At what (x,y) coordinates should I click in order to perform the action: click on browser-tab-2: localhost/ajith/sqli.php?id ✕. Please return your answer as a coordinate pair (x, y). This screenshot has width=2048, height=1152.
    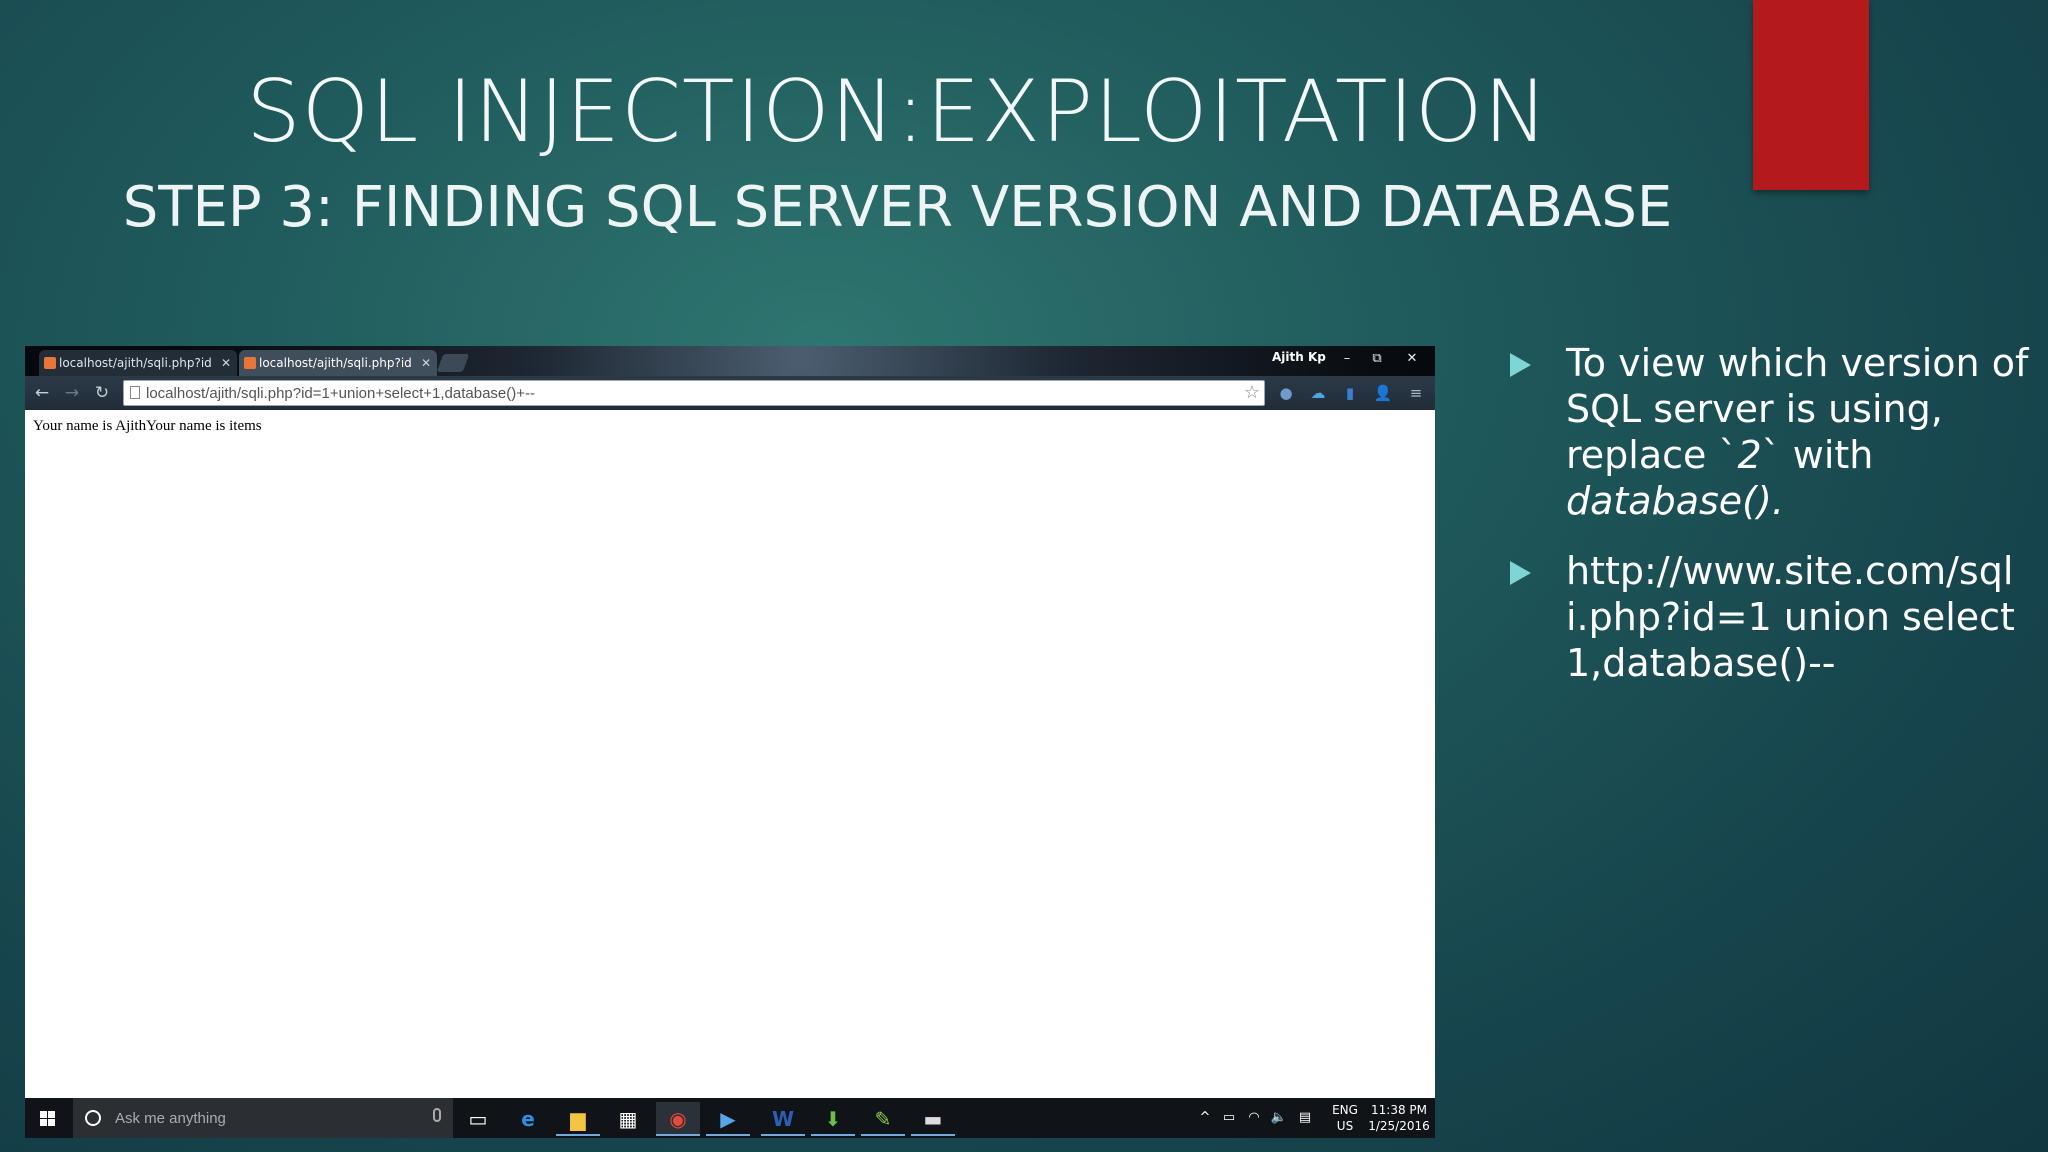
    Looking at the image, I should click on (338, 363).